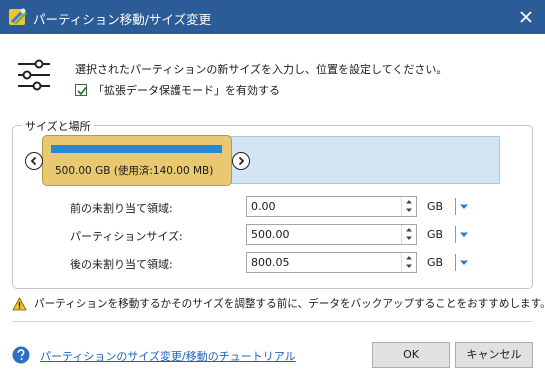 The image size is (545, 379). Describe the element at coordinates (526, 17) in the screenshot. I see `close-icon` at that location.